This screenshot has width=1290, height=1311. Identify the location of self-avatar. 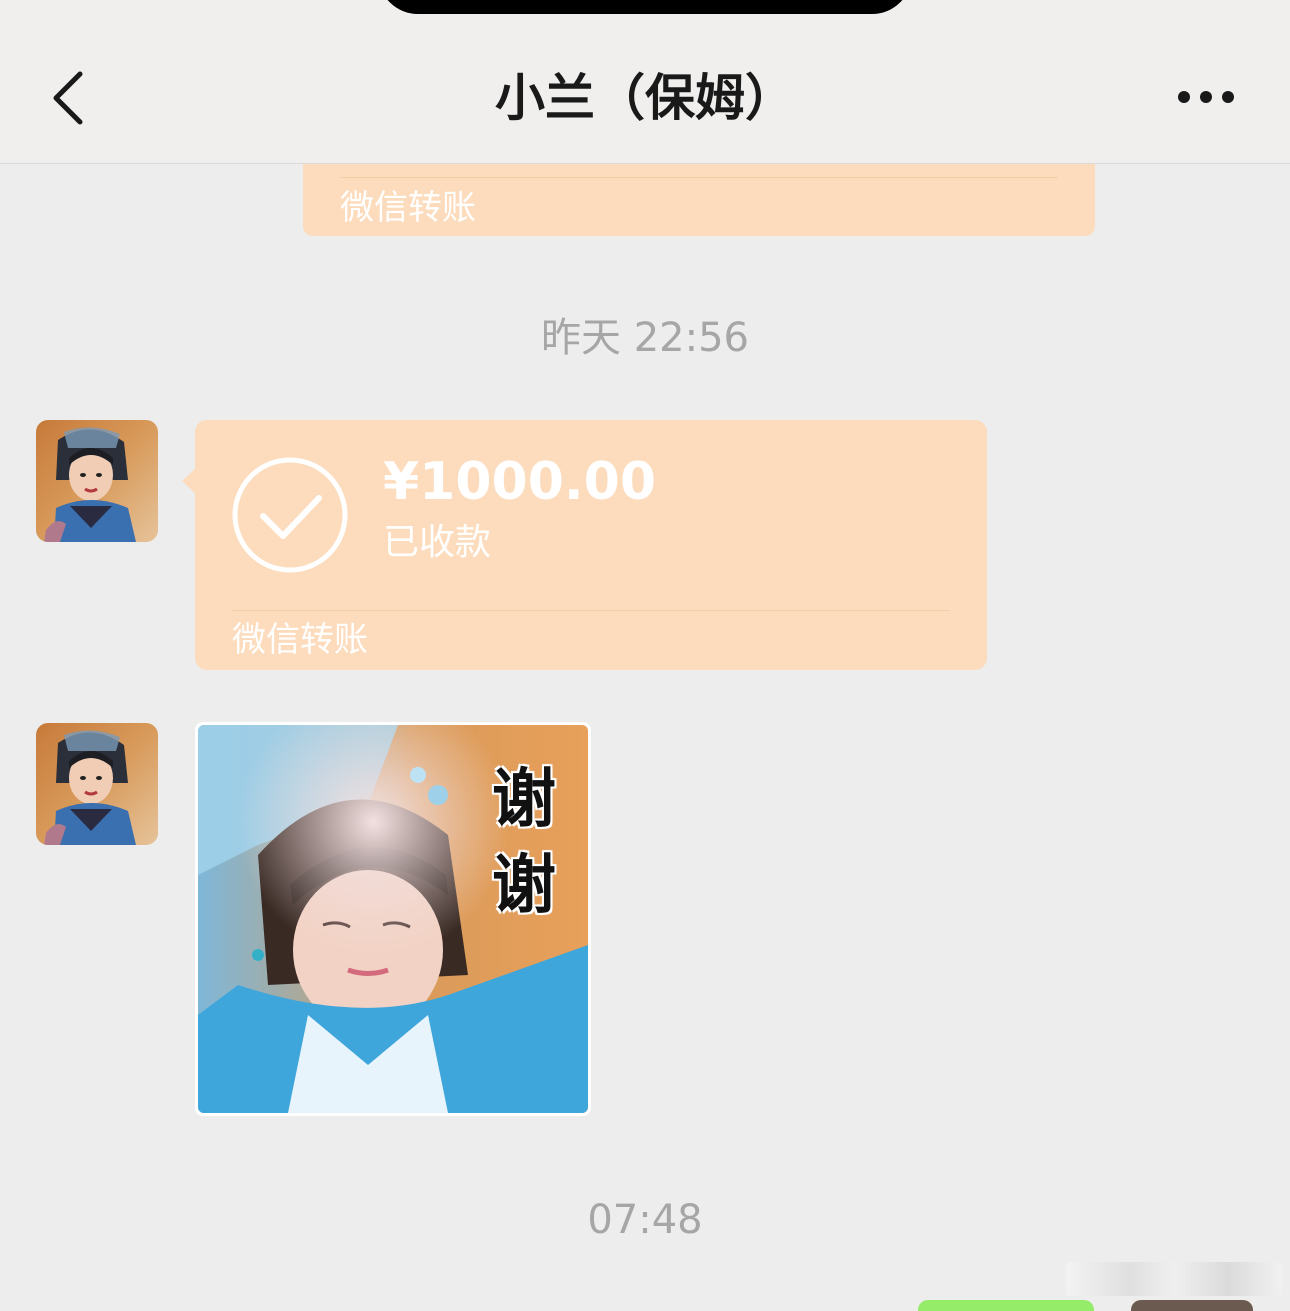
(1192, 1305).